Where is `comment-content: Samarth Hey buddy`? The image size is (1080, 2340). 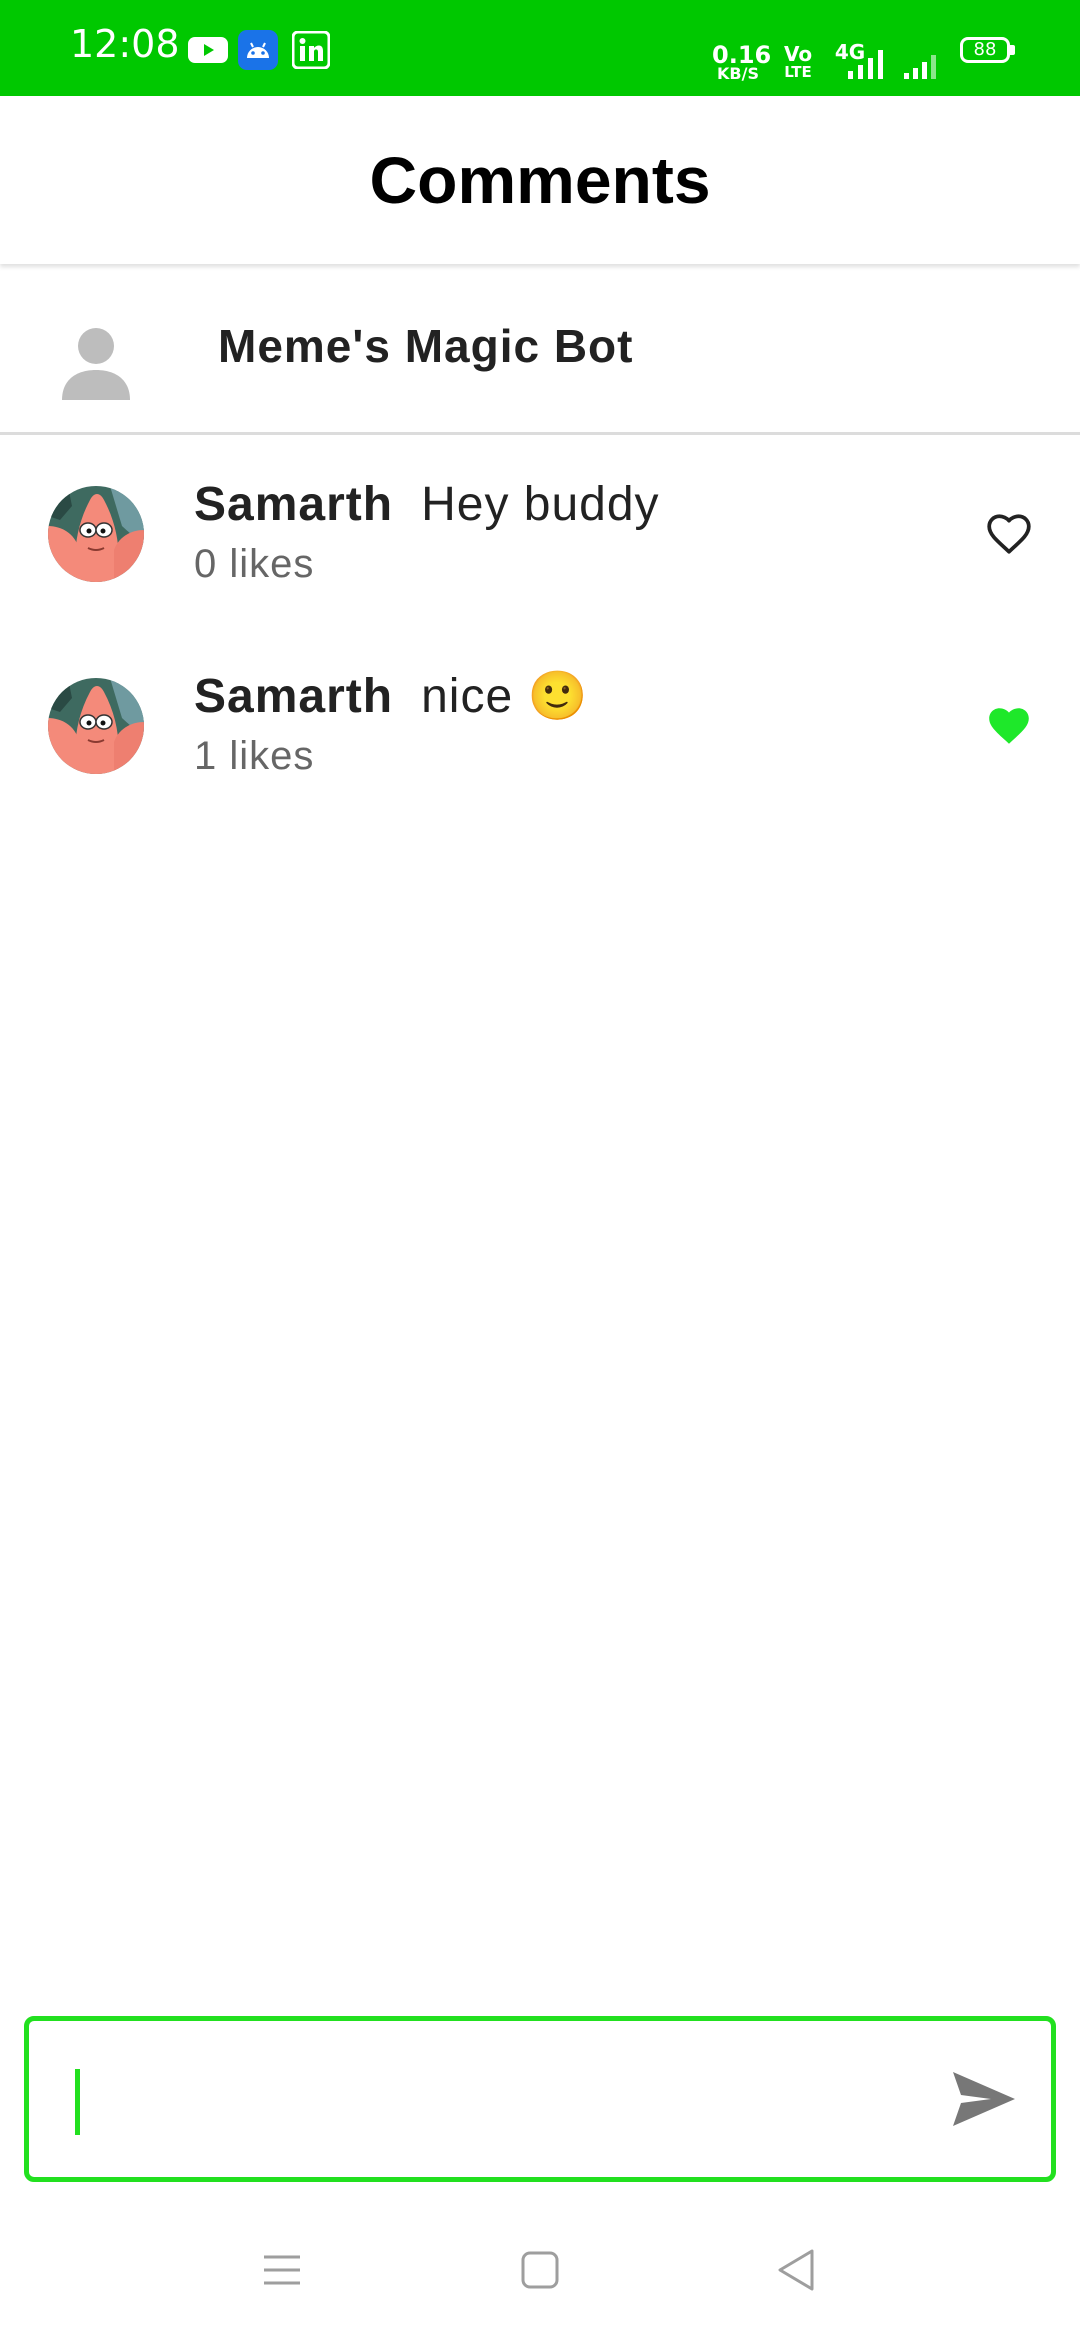 comment-content: Samarth Hey buddy is located at coordinates (427, 505).